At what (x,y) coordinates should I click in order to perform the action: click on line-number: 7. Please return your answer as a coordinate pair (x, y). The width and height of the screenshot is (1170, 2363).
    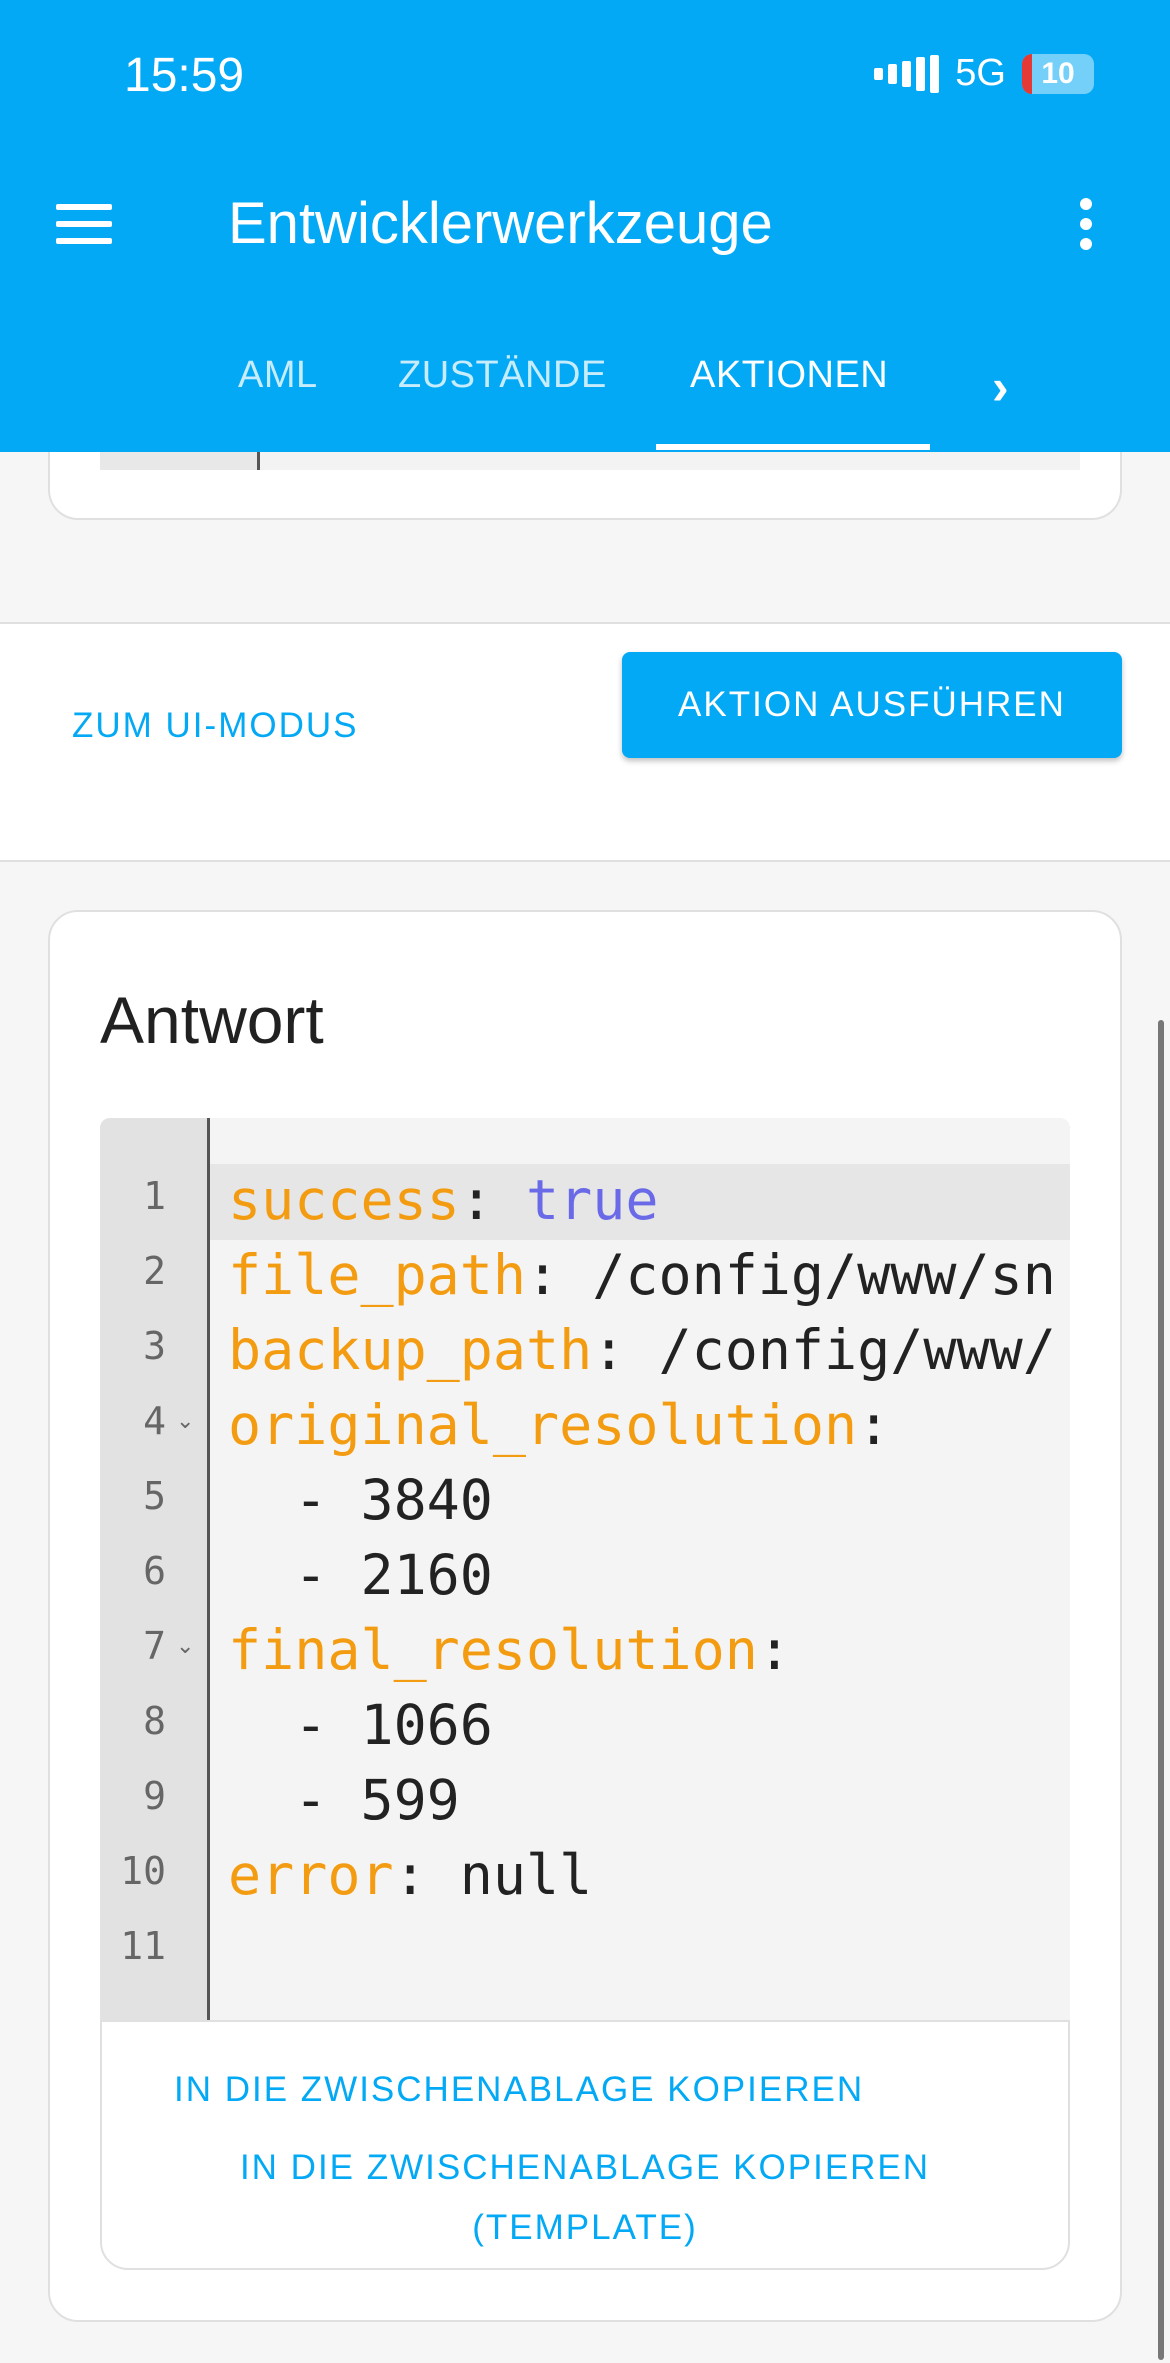
    Looking at the image, I should click on (154, 1646).